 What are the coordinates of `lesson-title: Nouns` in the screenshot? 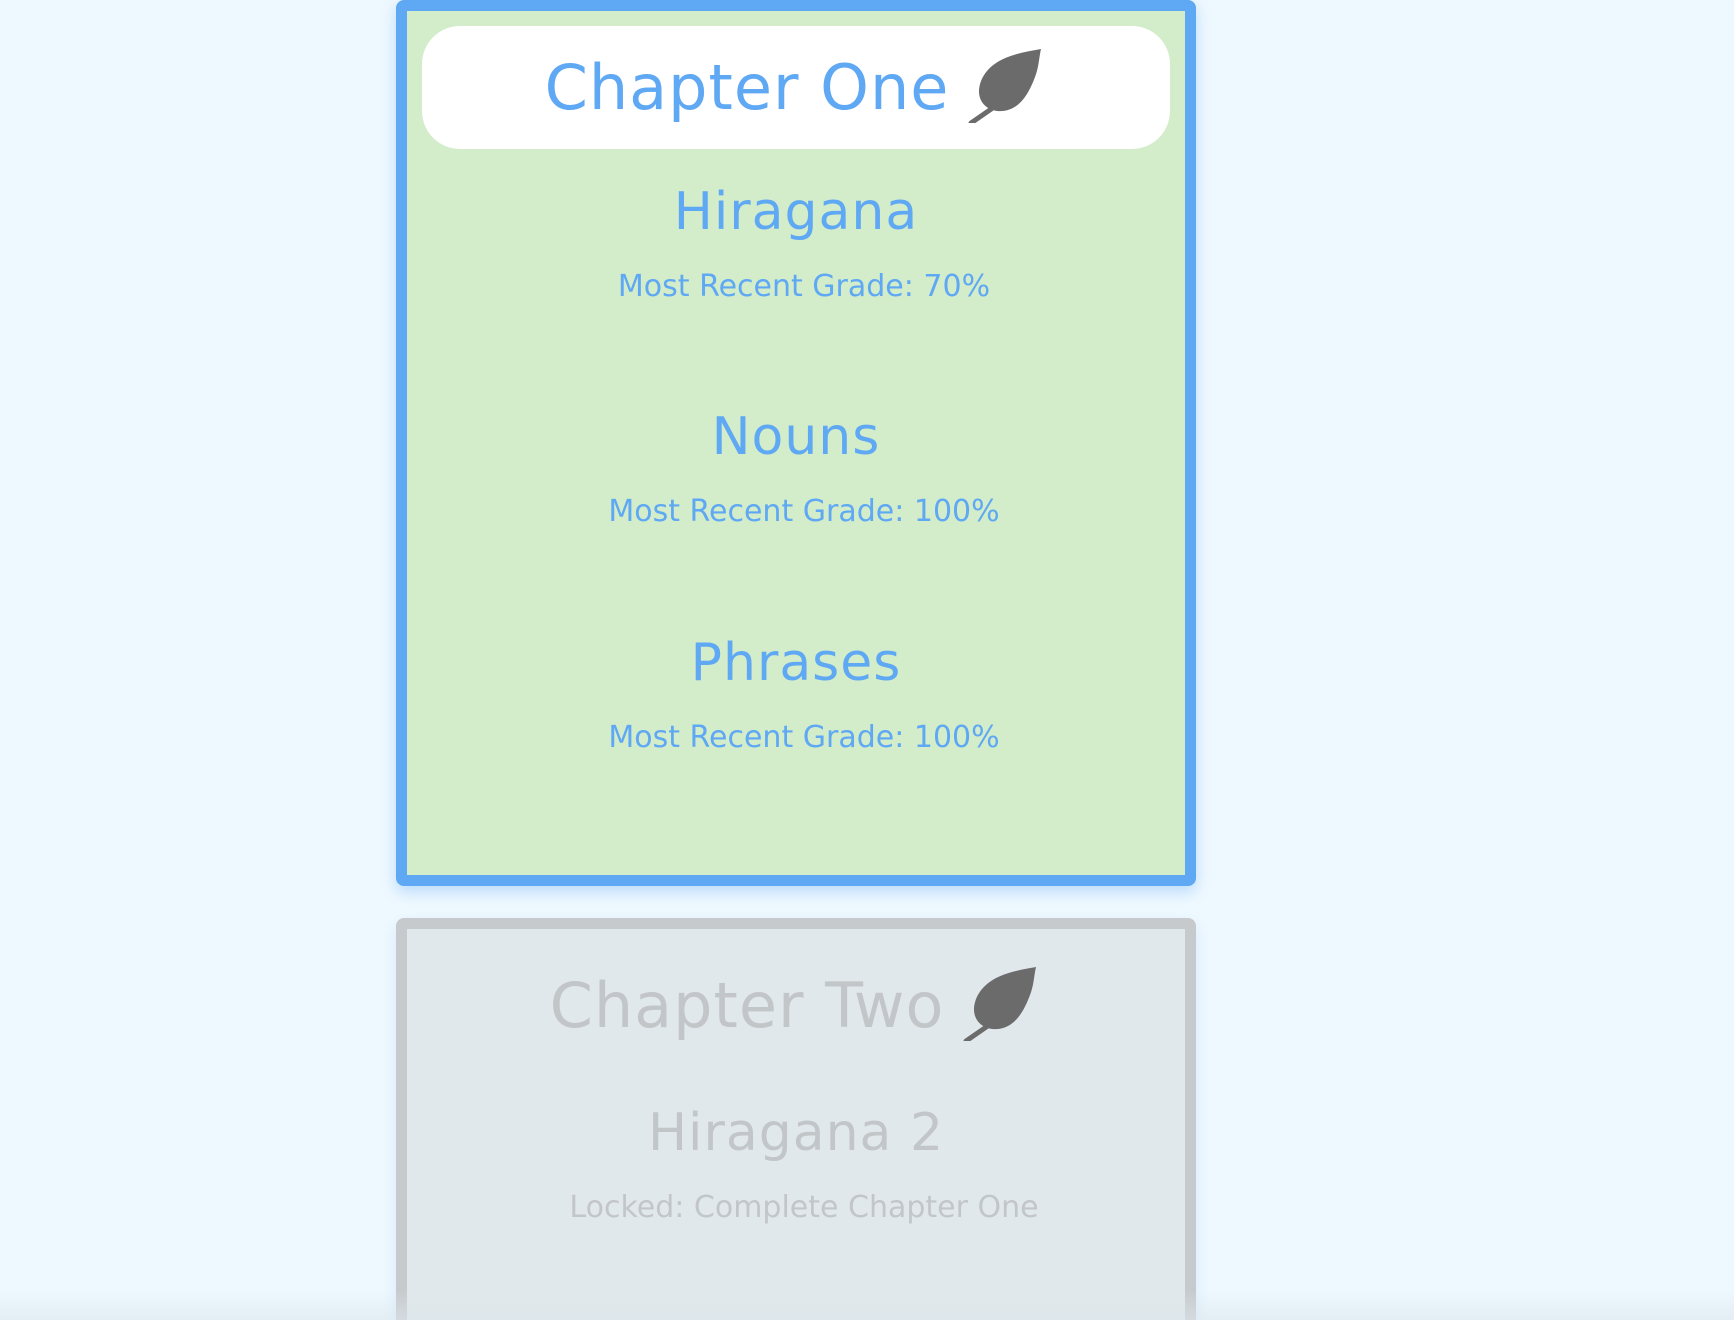 It's located at (796, 437).